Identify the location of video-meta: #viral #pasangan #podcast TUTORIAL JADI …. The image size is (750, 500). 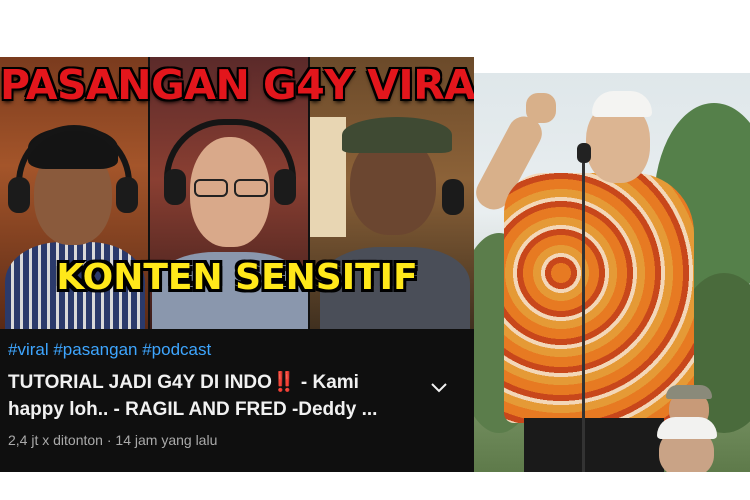
(238, 394).